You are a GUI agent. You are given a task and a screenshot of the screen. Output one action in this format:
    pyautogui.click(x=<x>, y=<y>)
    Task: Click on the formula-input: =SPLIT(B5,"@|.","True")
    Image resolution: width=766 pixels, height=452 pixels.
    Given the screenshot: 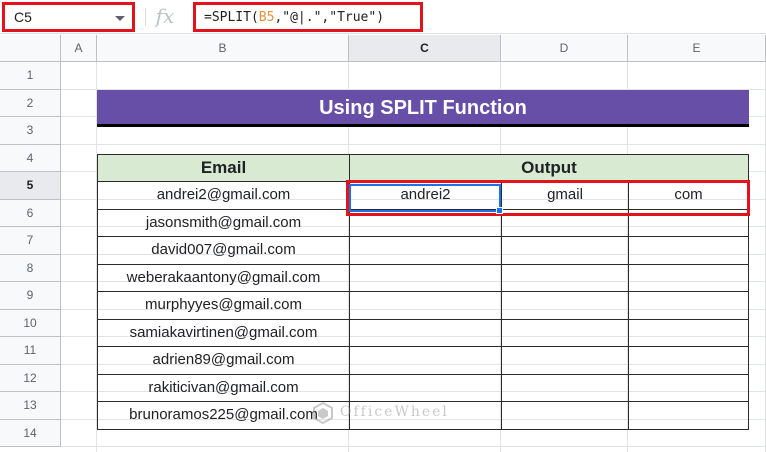 What is the action you would take?
    pyautogui.click(x=308, y=17)
    